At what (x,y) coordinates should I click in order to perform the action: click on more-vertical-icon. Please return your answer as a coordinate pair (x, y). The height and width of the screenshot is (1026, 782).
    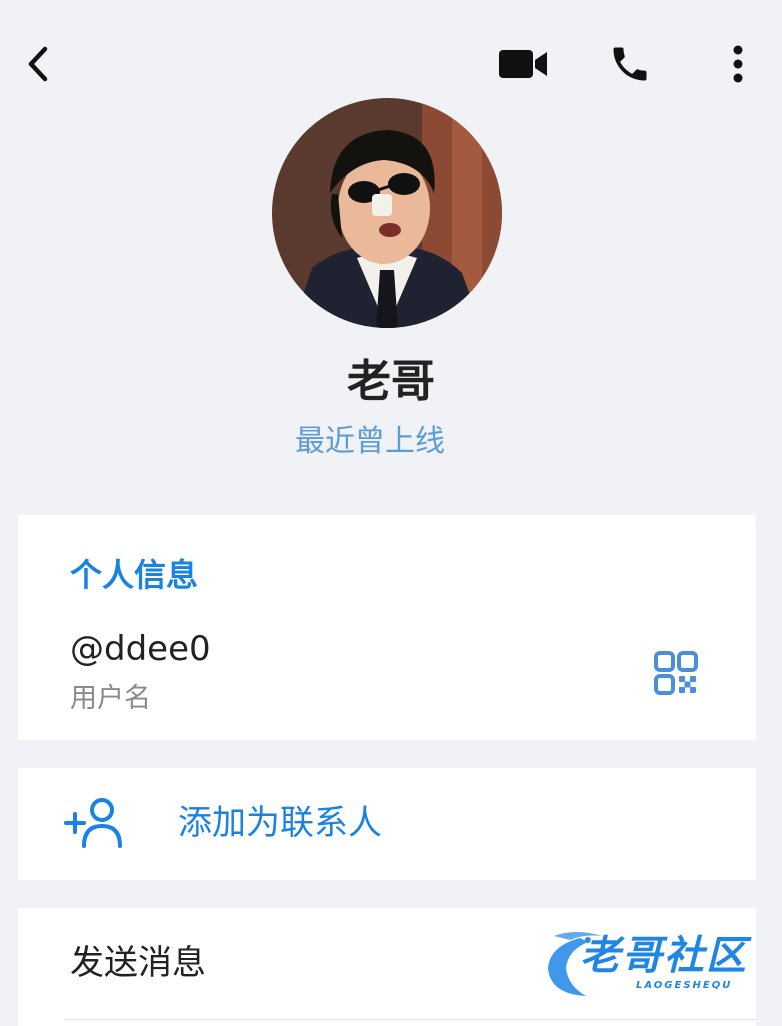
    Looking at the image, I should click on (738, 64).